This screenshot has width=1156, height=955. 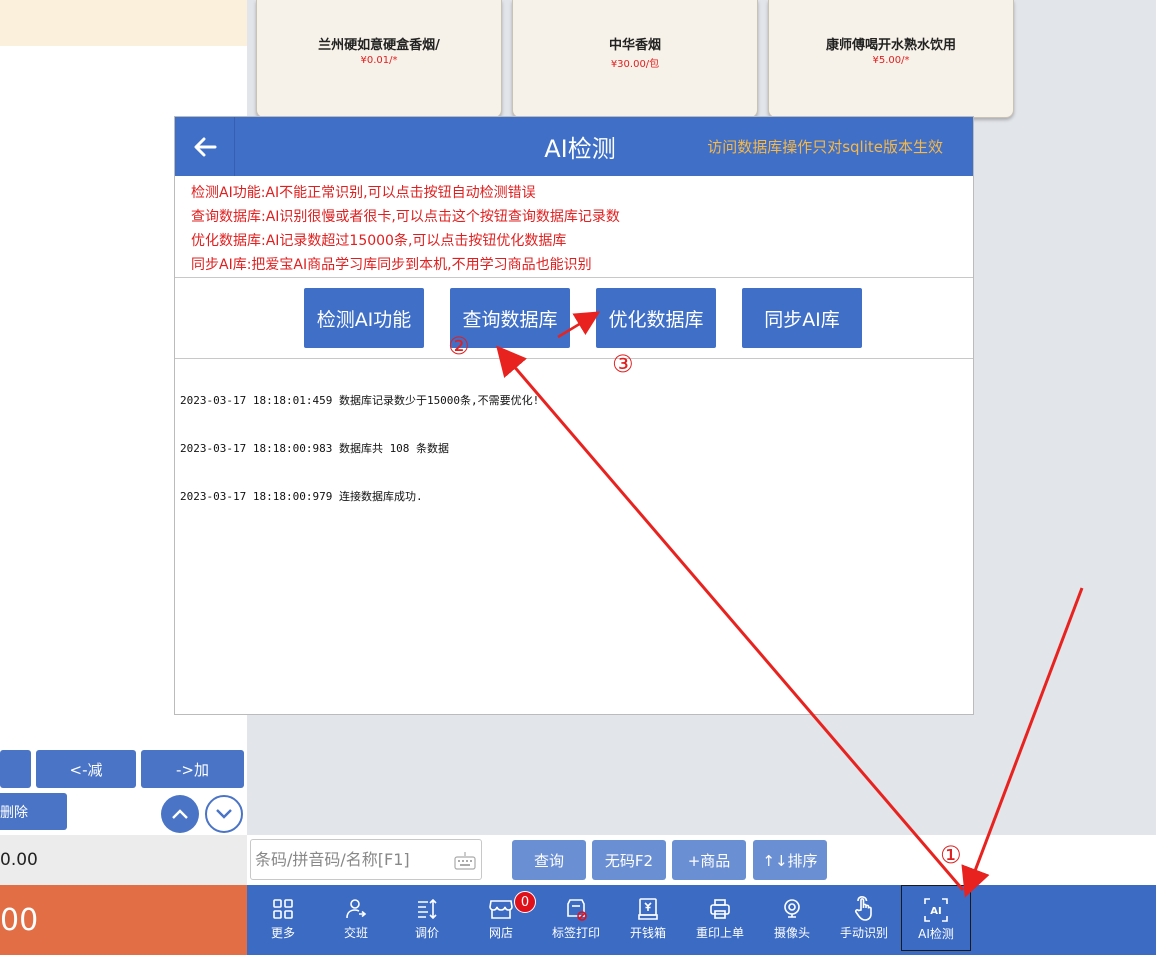 I want to click on printer-icon, so click(x=720, y=909).